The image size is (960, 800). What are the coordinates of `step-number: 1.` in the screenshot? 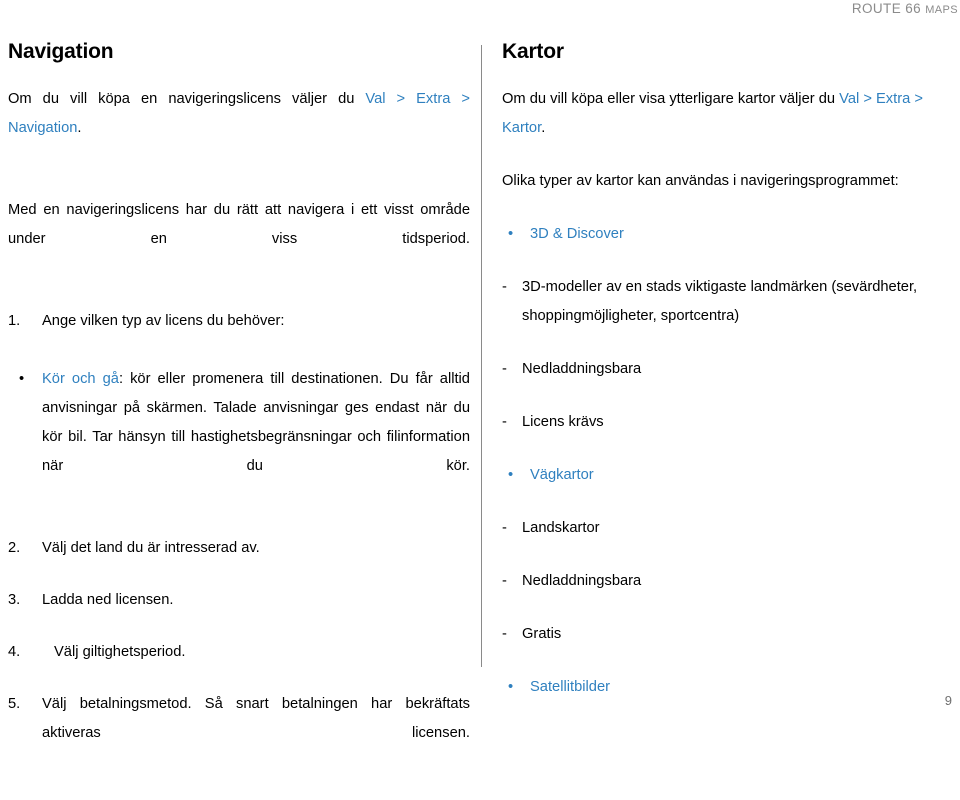 It's located at (14, 321).